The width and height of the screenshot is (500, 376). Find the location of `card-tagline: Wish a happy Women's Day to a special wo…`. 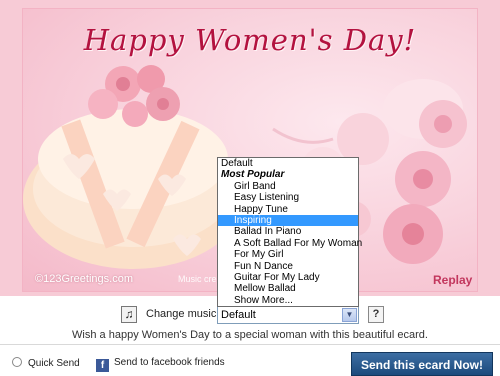

card-tagline: Wish a happy Women's Day to a special wo… is located at coordinates (250, 335).